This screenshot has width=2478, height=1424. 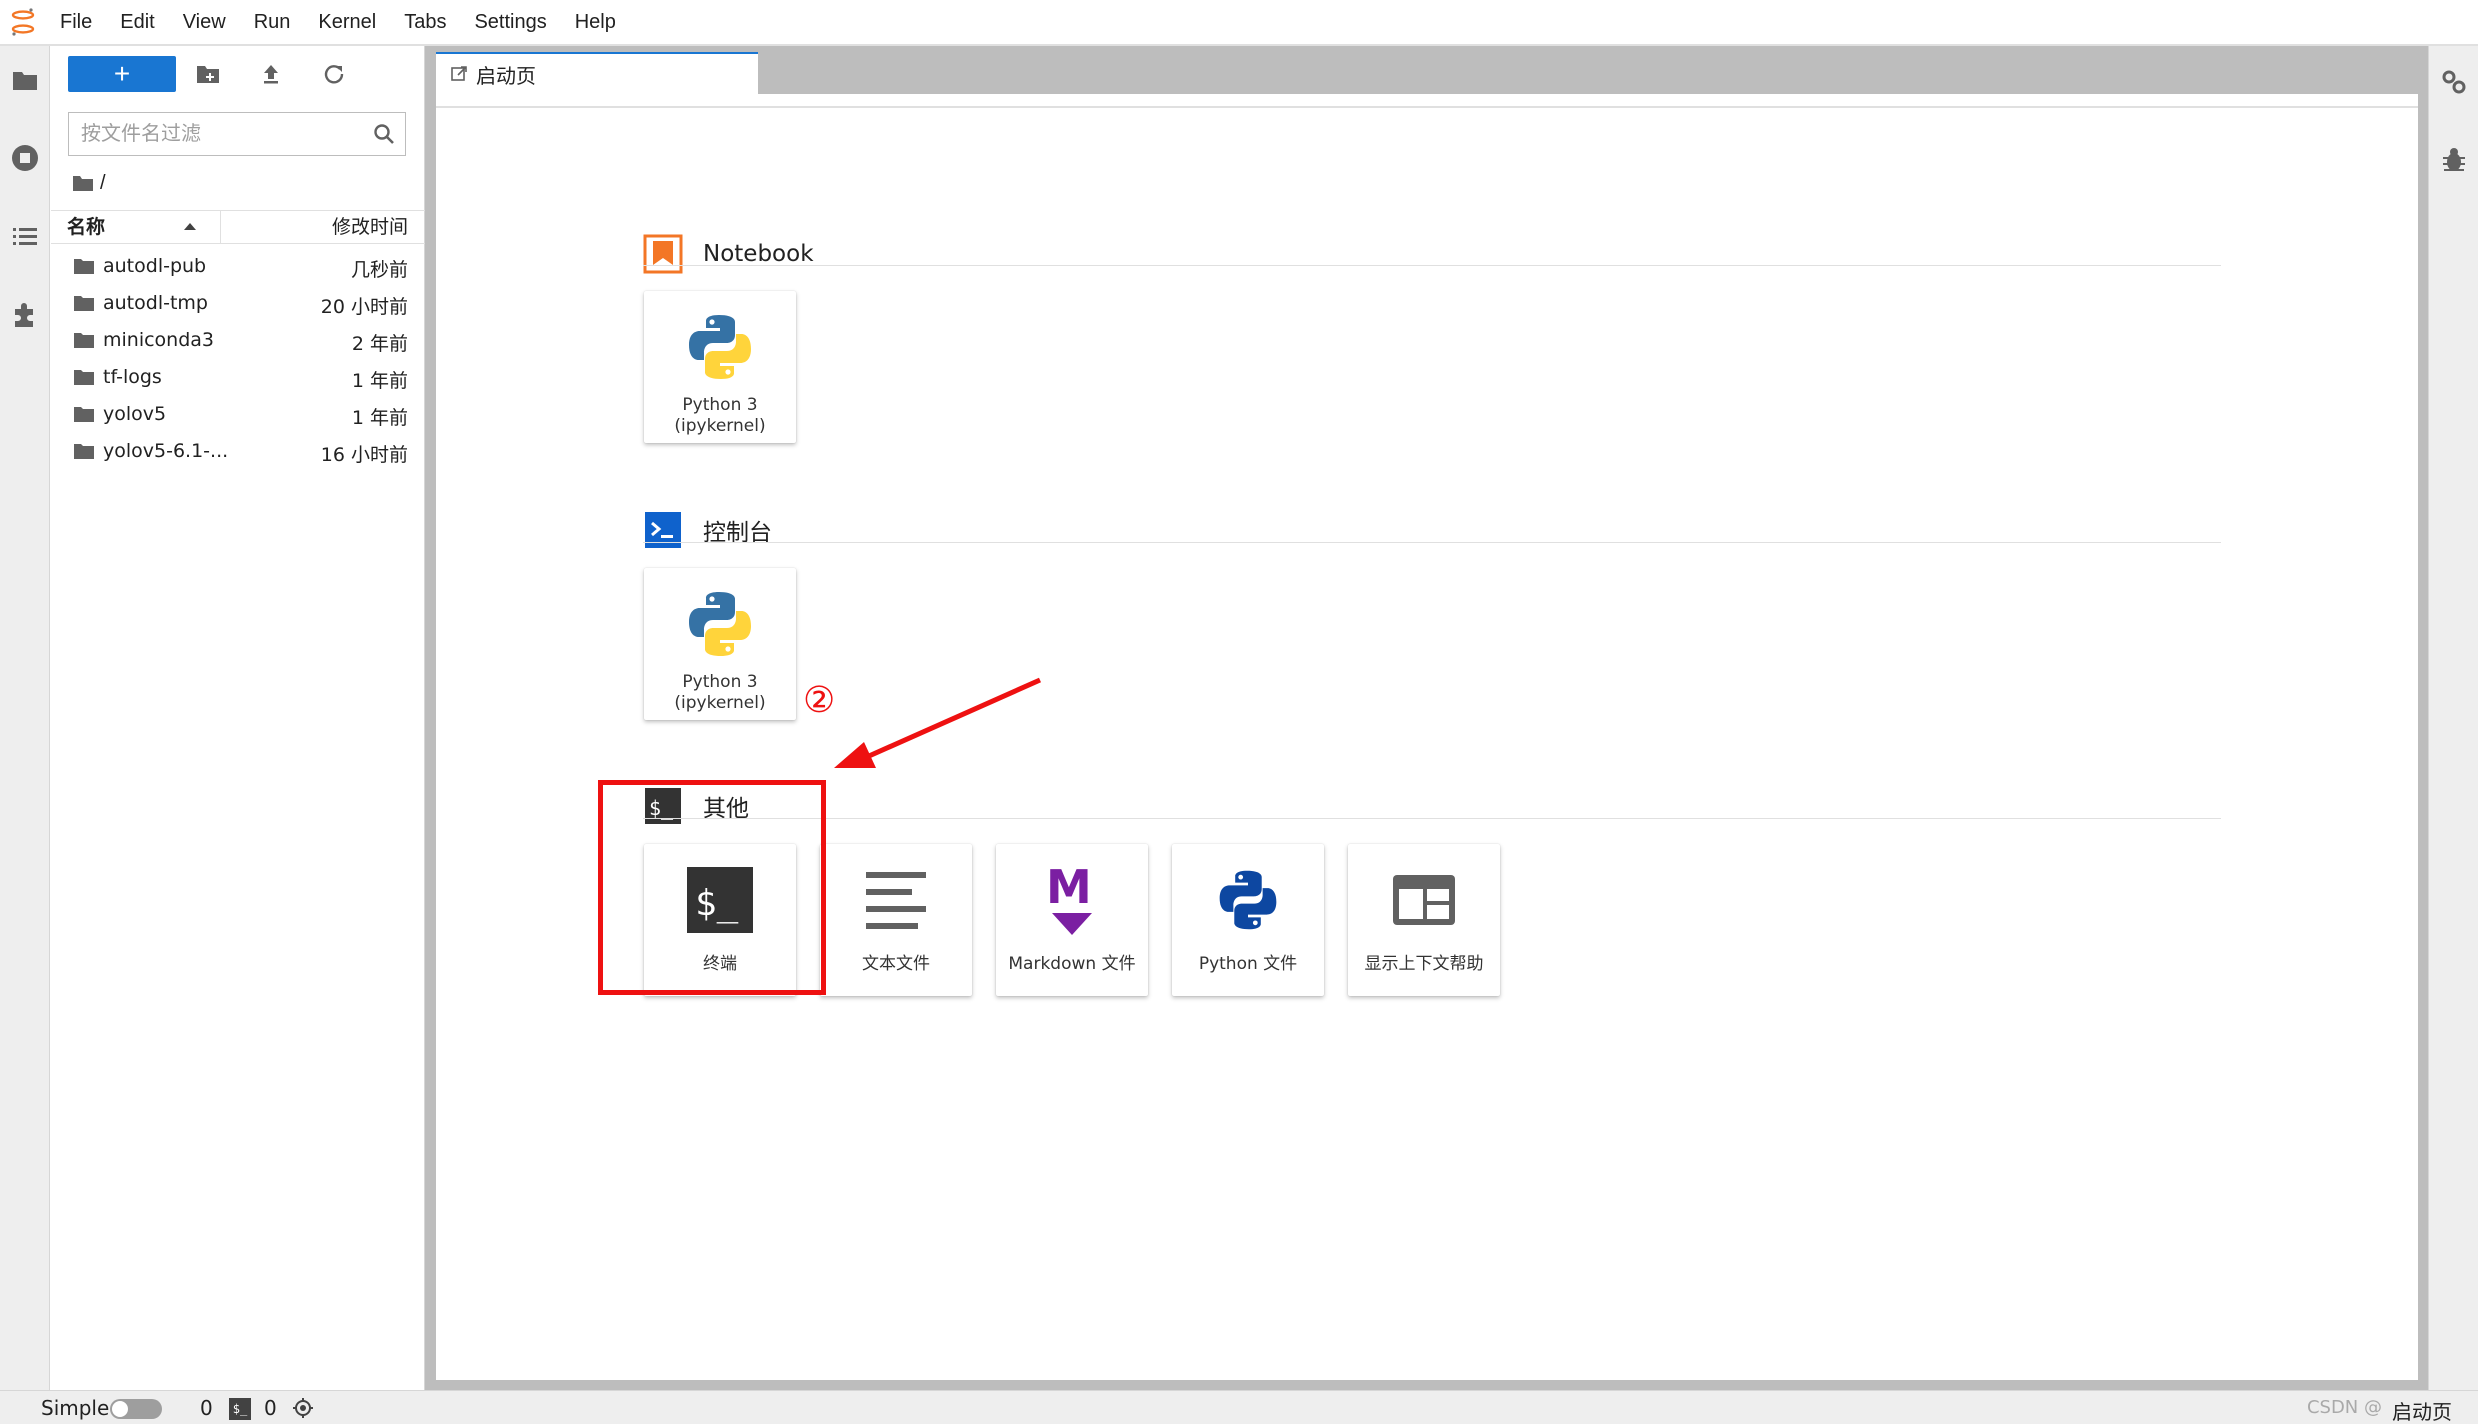 What do you see at coordinates (25, 236) in the screenshot?
I see `table-of-contents-icon` at bounding box center [25, 236].